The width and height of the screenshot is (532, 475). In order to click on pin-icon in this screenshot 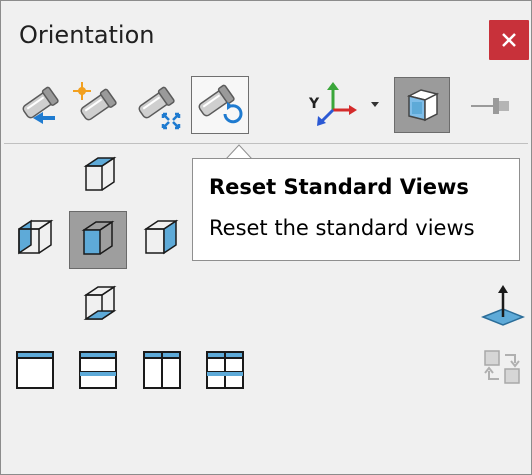, I will do `click(490, 106)`.